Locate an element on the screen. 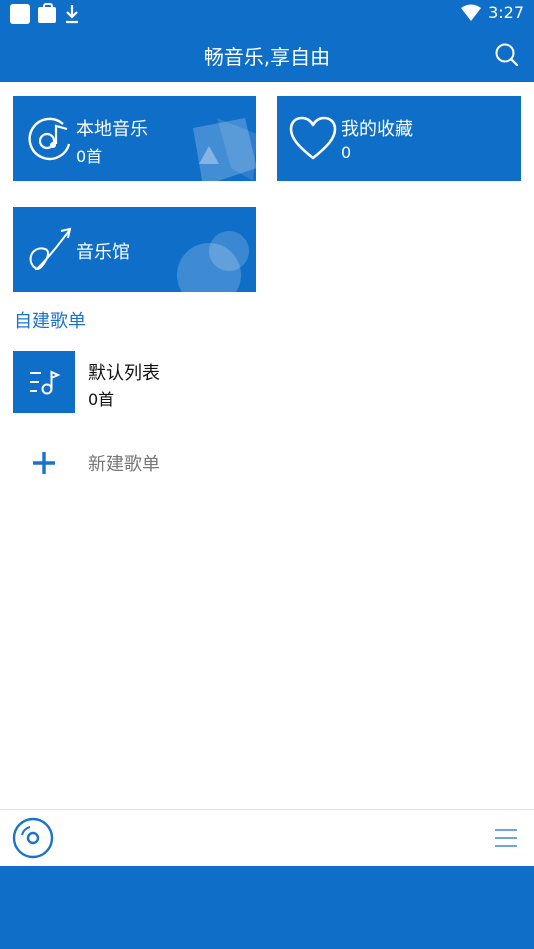 The height and width of the screenshot is (949, 534). list-item: 默认列表 0首 is located at coordinates (267, 382).